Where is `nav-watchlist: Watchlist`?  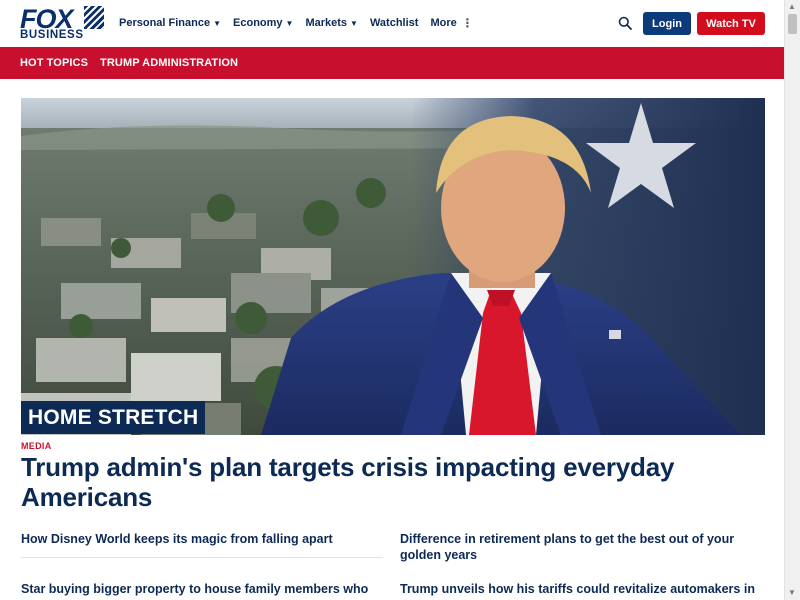
nav-watchlist: Watchlist is located at coordinates (394, 23).